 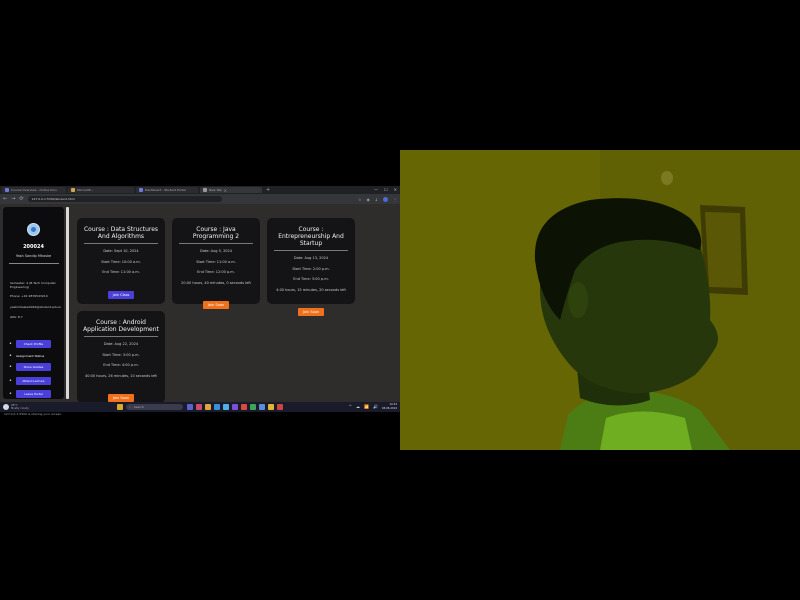 I want to click on student-email: yashmhaske0024@student.edu.in, so click(x=36, y=307).